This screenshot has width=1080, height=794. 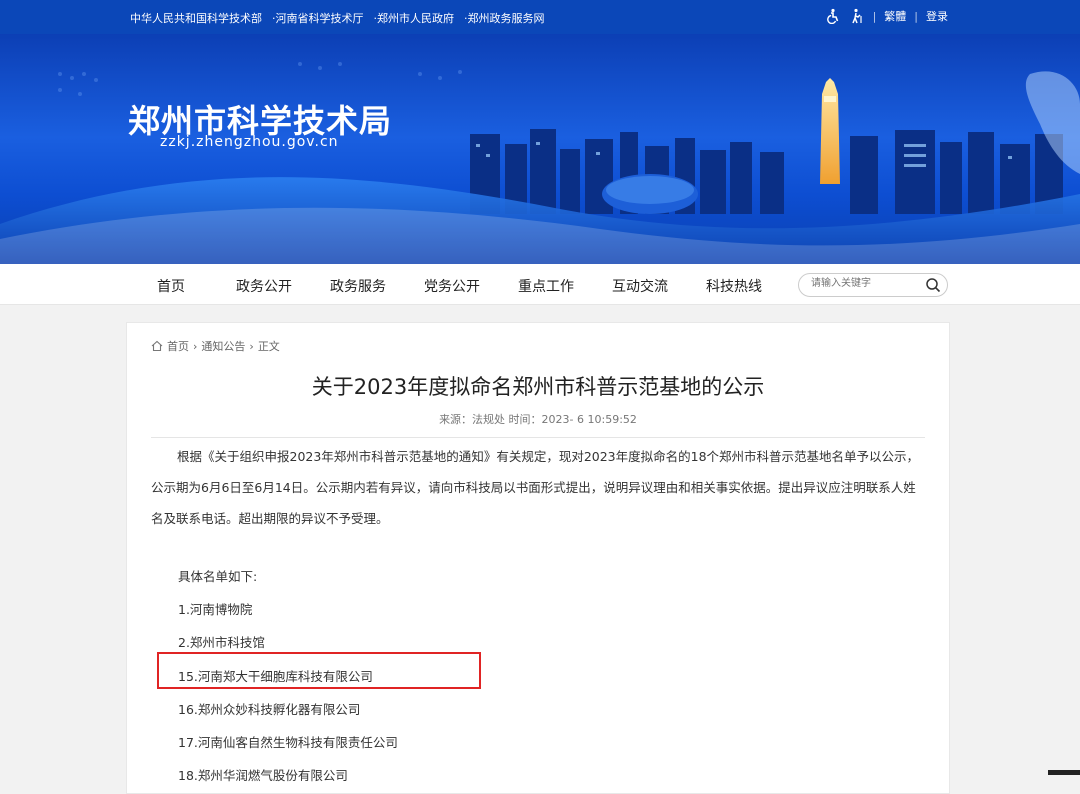 What do you see at coordinates (452, 286) in the screenshot?
I see `nav-item-party-affairs: 党务公开` at bounding box center [452, 286].